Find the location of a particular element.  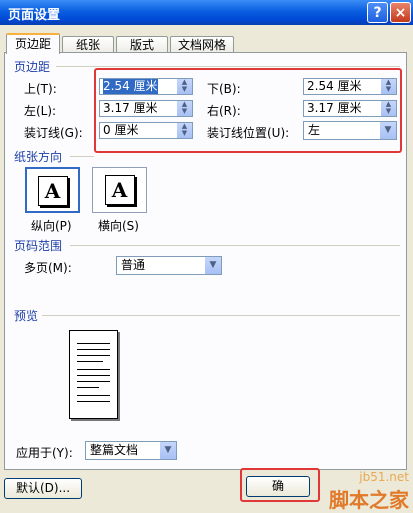

tab-paper: 纸张 is located at coordinates (88, 44).